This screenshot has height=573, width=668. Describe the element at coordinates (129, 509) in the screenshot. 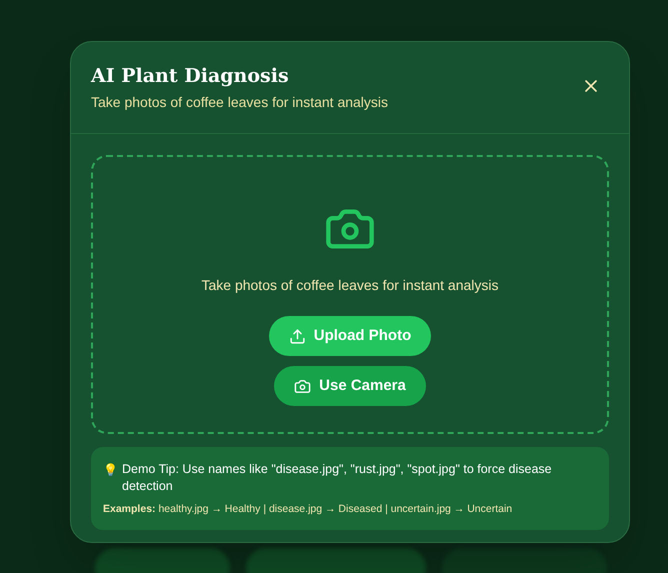

I see `examples-label: Examples:` at that location.